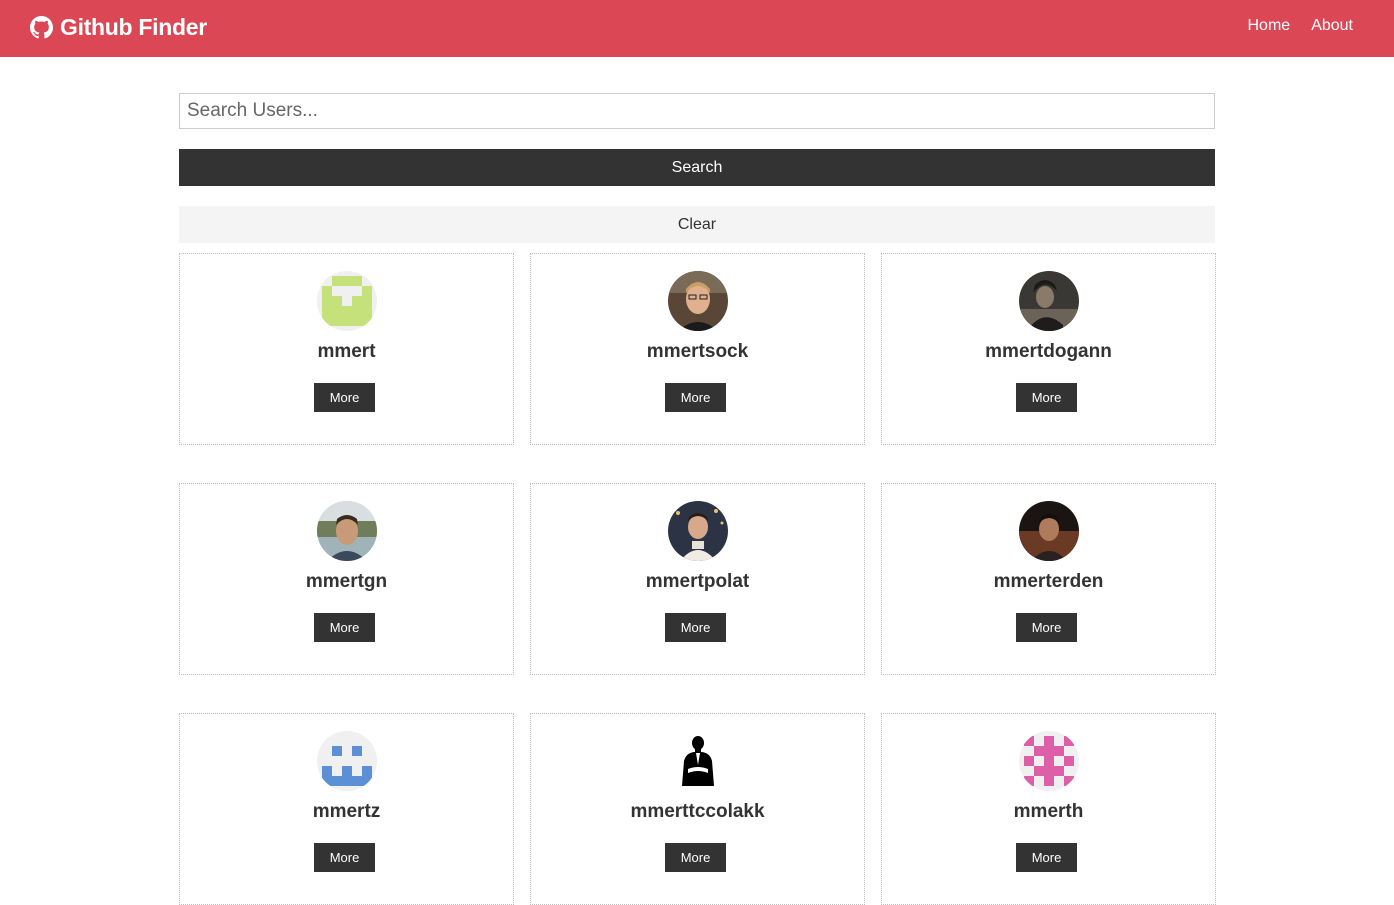 Image resolution: width=1394 pixels, height=905 pixels. Describe the element at coordinates (697, 28) in the screenshot. I see `navbar: Github Finder Home About` at that location.